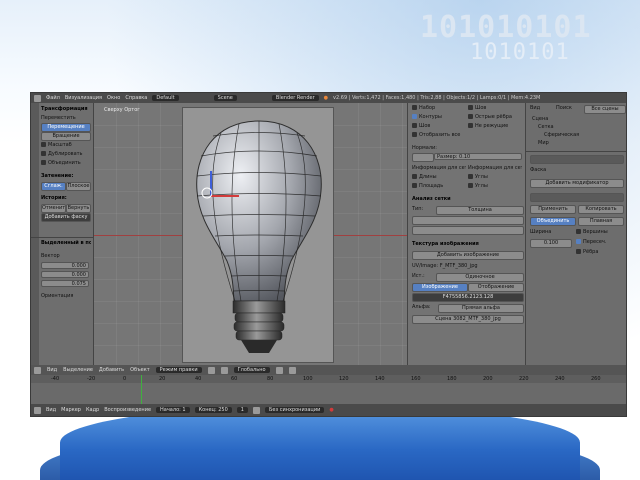  Describe the element at coordinates (51, 410) in the screenshot. I see `tl-menu-view: Вид` at that location.